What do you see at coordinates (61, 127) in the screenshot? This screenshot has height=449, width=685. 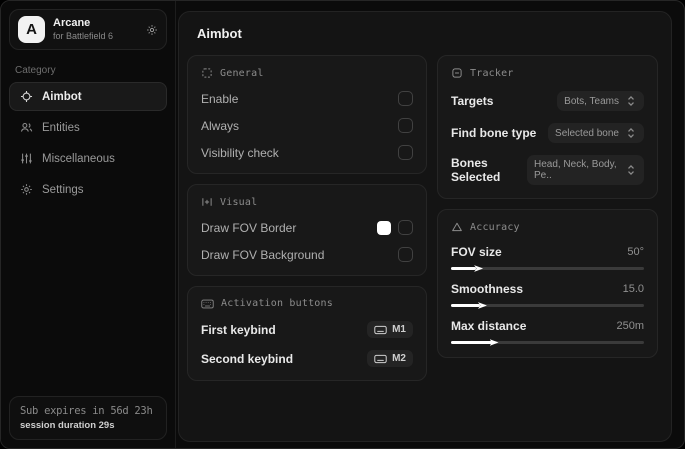 I see `sidebar-item-label: Entities` at bounding box center [61, 127].